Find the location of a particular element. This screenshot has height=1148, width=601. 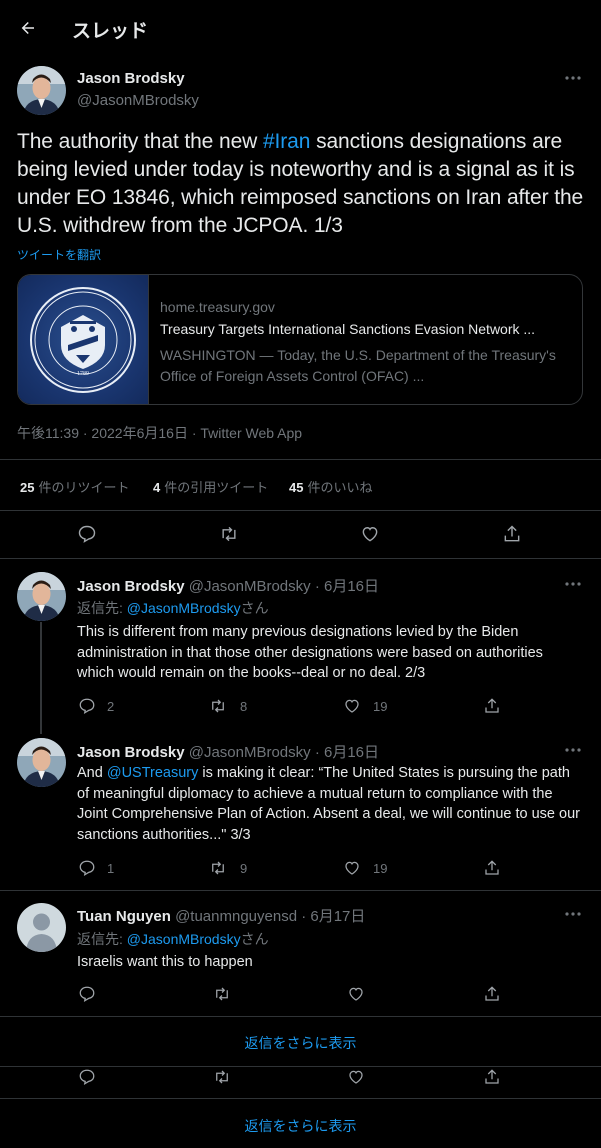

thread-connector is located at coordinates (41, 678).